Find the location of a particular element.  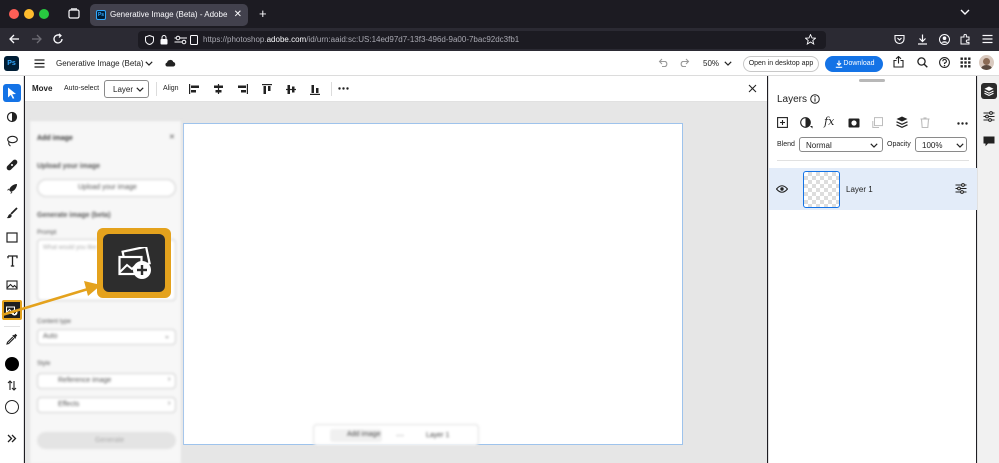

auto-select-label: Auto-select is located at coordinates (81, 88).